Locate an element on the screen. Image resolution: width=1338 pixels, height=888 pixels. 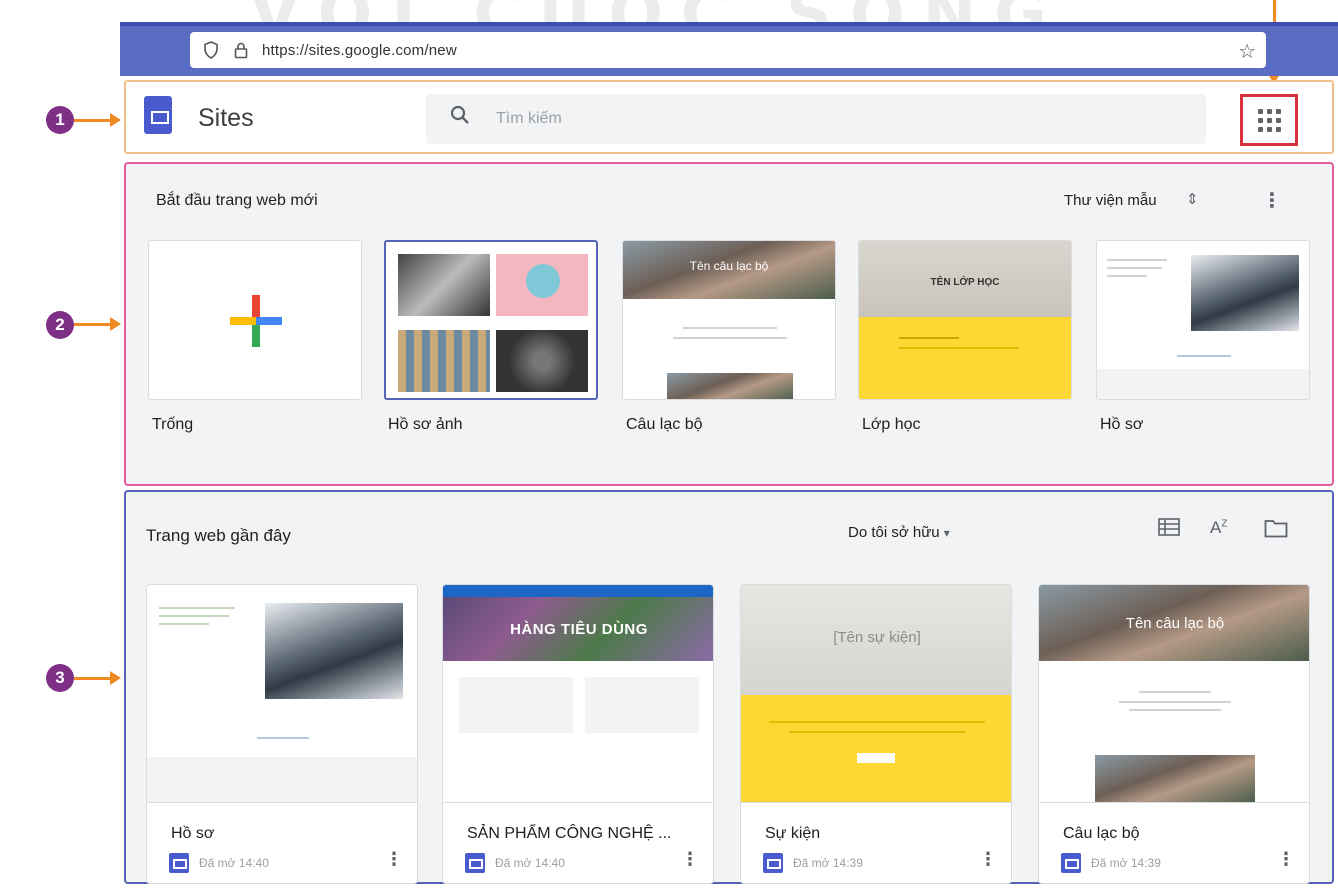
apps-grid-icon is located at coordinates (1269, 120).